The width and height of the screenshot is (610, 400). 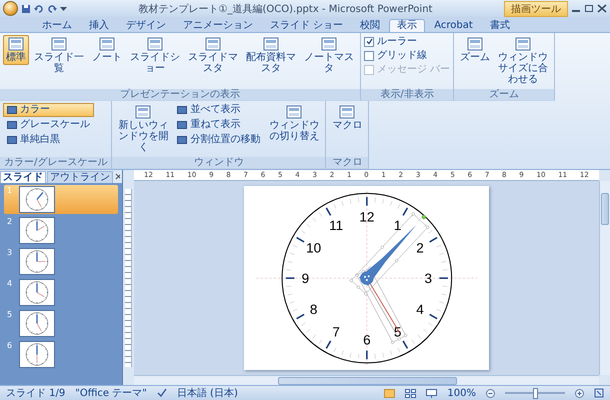 I want to click on caret-icon, so click(x=63, y=9).